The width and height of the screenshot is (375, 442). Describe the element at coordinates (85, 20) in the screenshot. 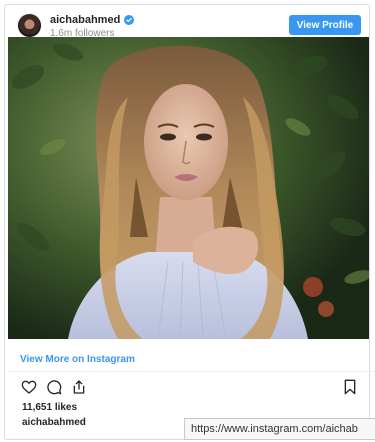

I see `username-link: aichabahmed` at that location.